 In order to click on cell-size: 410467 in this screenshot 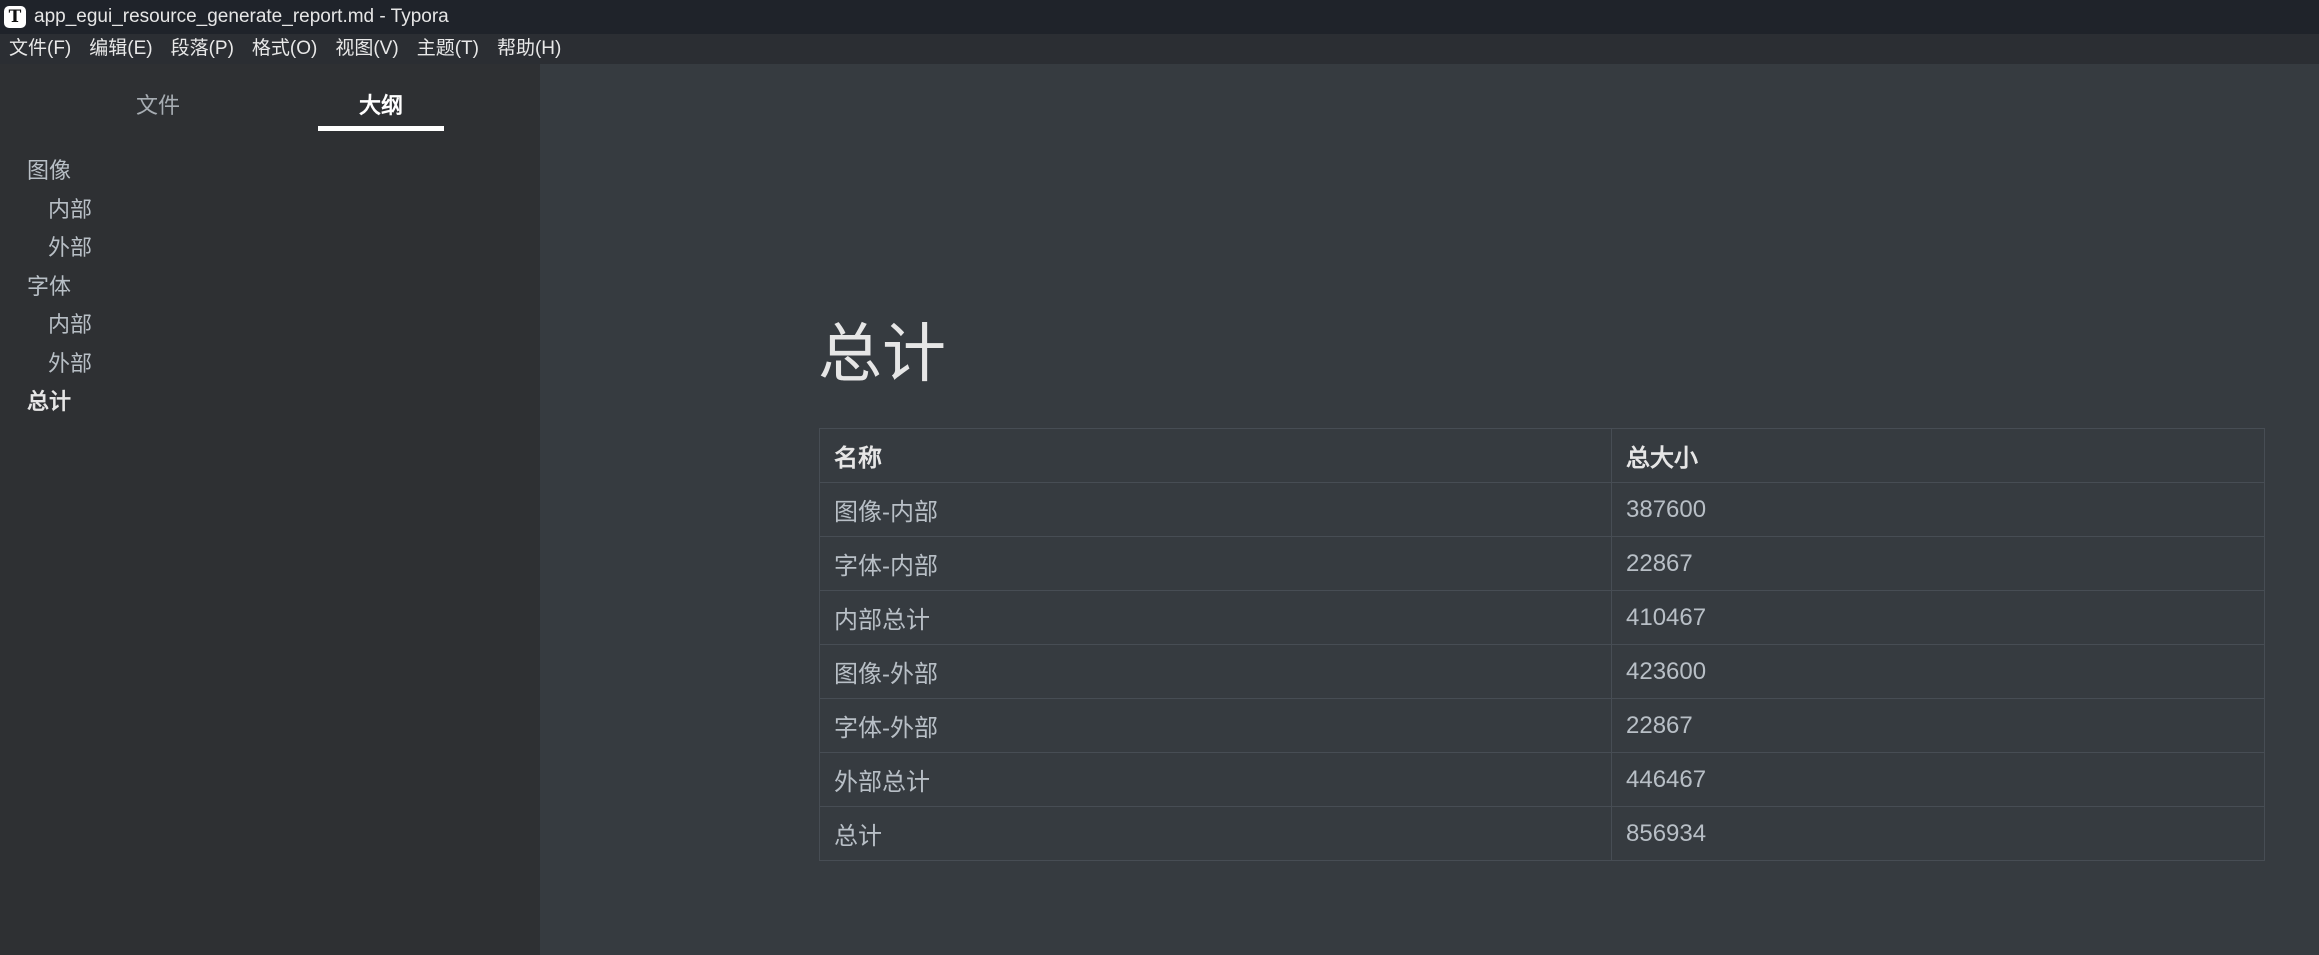, I will do `click(1938, 617)`.